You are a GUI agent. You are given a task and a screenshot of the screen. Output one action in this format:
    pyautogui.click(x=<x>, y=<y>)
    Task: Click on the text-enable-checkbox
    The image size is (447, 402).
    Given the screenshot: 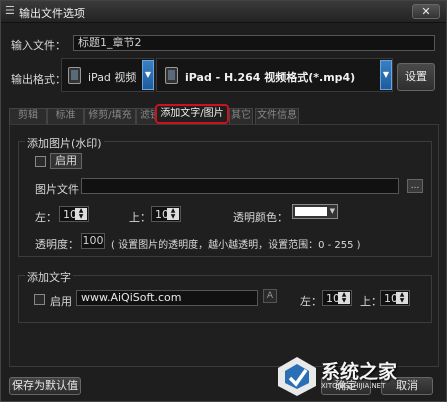 What is the action you would take?
    pyautogui.click(x=39, y=299)
    